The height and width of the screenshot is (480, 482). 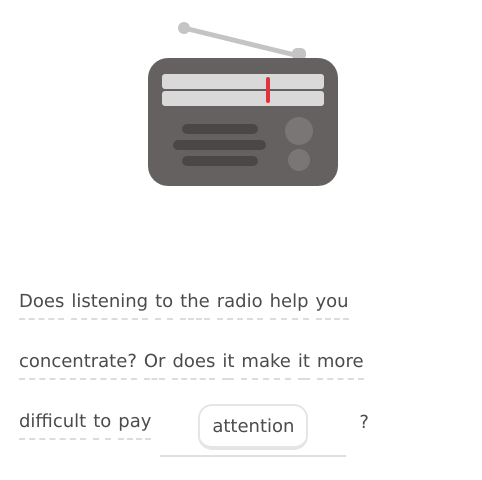 What do you see at coordinates (52, 425) in the screenshot?
I see `word-token: difficult` at bounding box center [52, 425].